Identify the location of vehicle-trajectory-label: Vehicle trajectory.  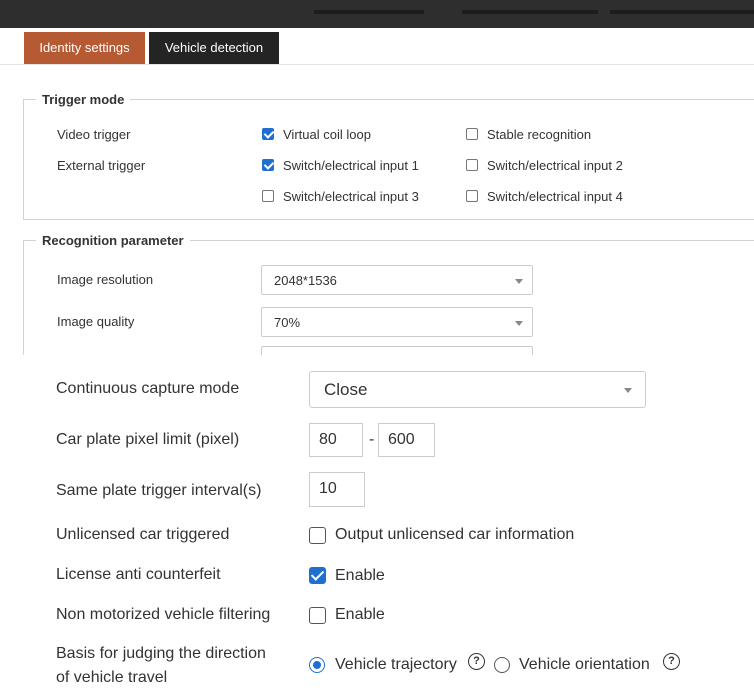
(396, 664).